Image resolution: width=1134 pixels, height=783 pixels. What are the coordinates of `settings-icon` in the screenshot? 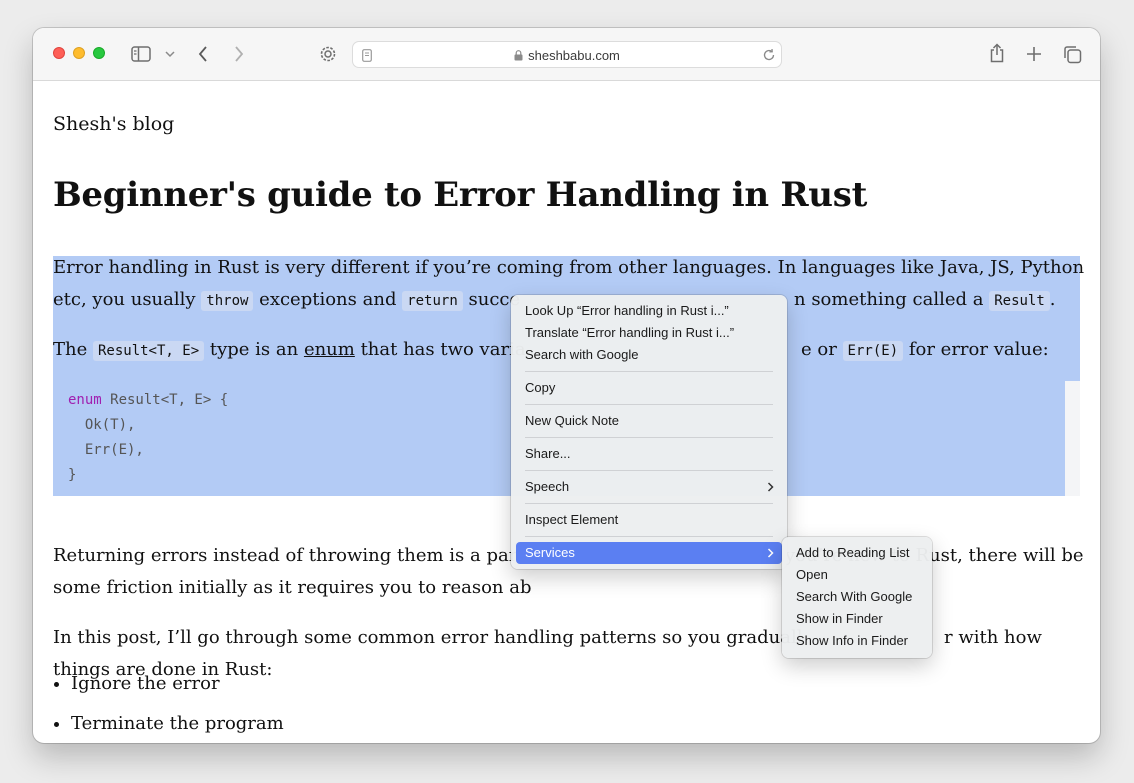 It's located at (328, 54).